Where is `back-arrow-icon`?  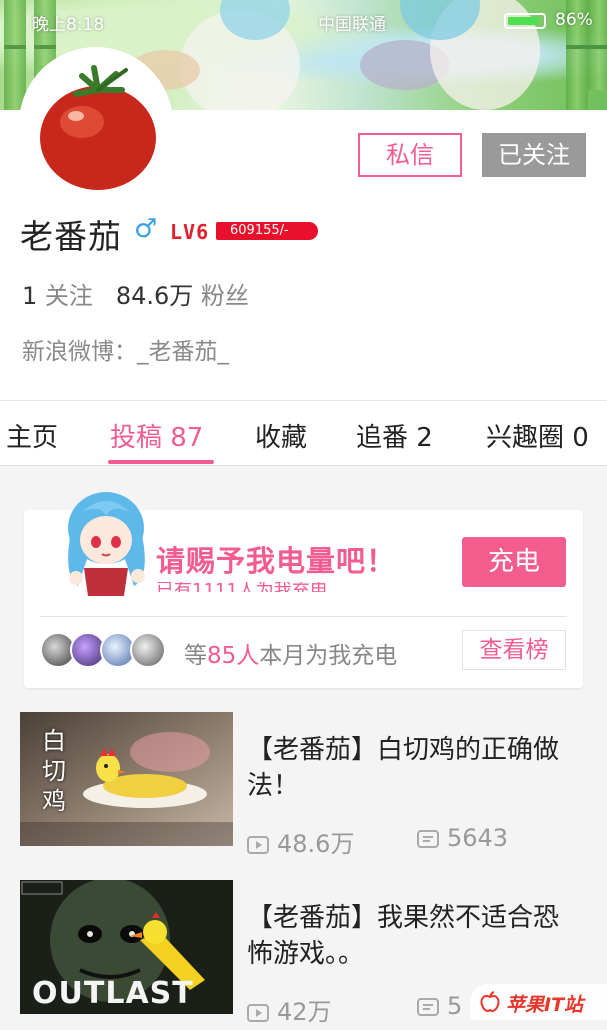 back-arrow-icon is located at coordinates (48, 90).